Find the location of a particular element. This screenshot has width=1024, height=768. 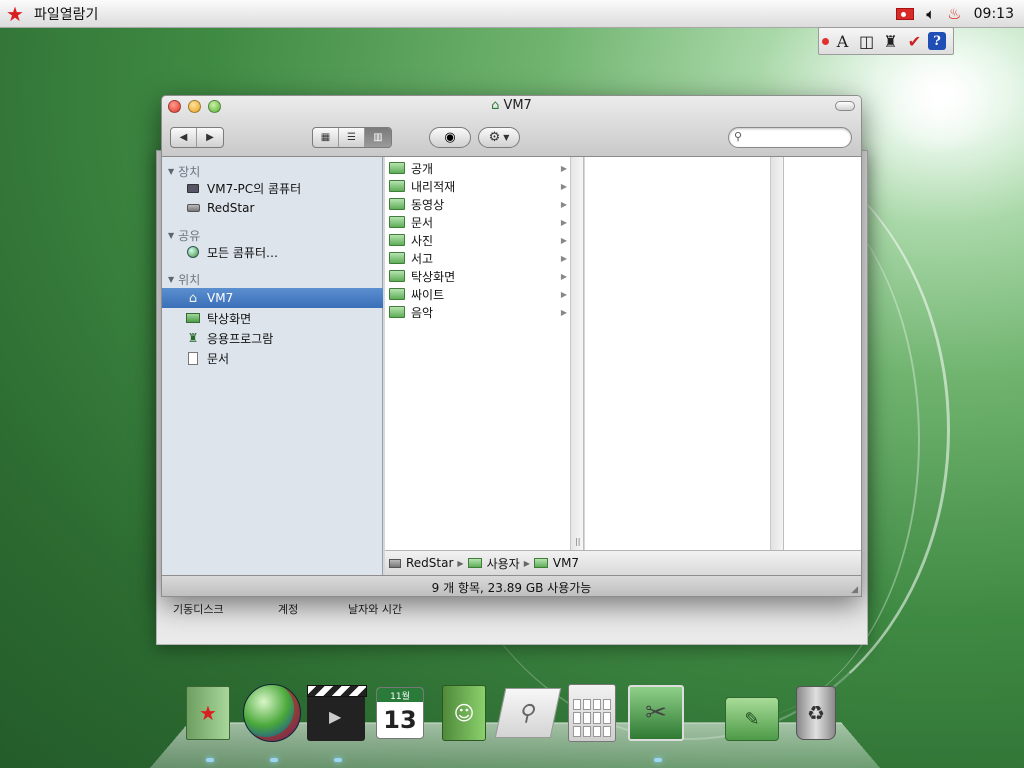

sidebar-item-redstar: RedStar is located at coordinates (272, 208).